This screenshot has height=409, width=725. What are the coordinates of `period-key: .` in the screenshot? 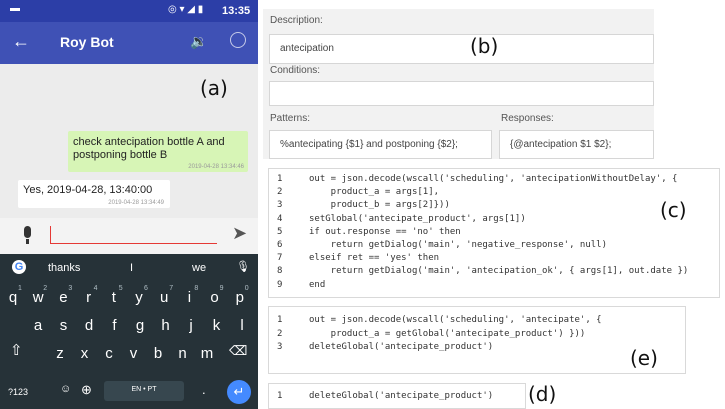 It's located at (204, 389).